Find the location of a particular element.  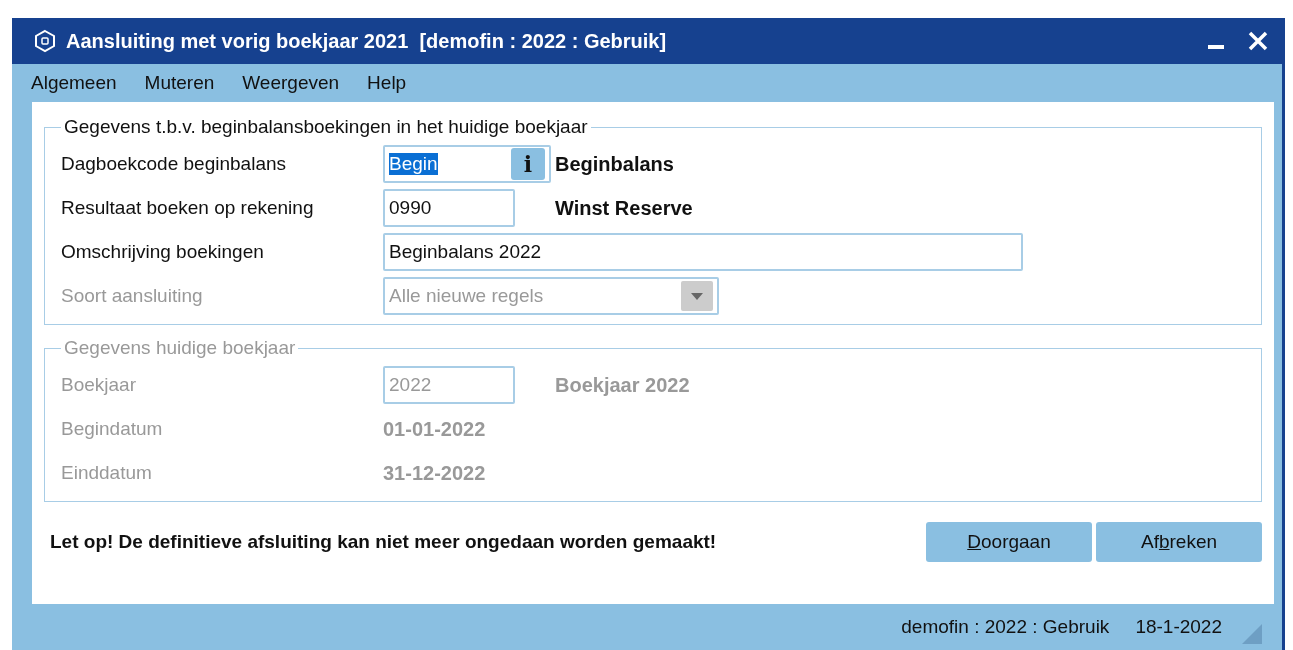

status-text: demofin : 2022 : Gebruik is located at coordinates (1005, 627).